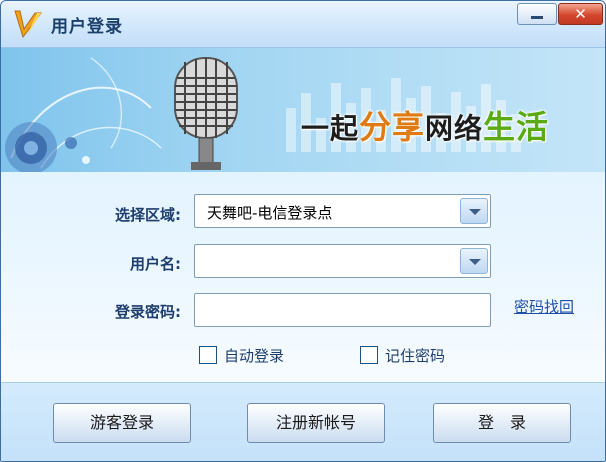 The image size is (606, 462). What do you see at coordinates (270, 213) in the screenshot?
I see `region-value: 天舞吧-电信登录点` at bounding box center [270, 213].